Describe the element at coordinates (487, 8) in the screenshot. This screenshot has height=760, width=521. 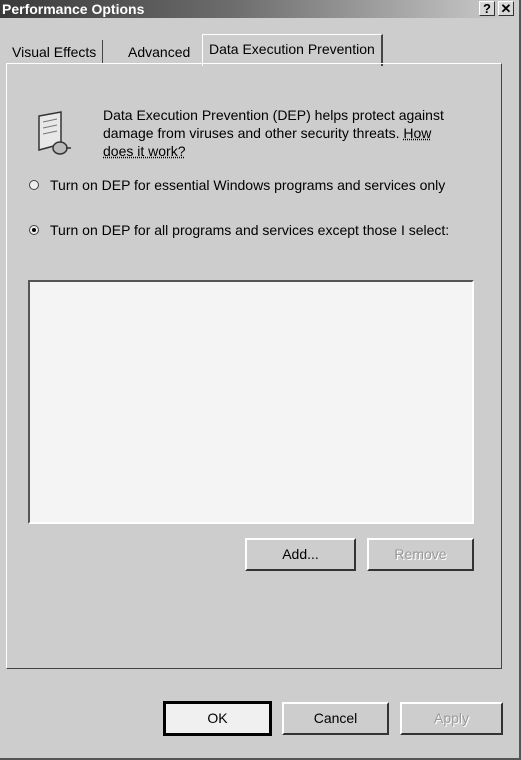
I see `help-button: ?` at that location.